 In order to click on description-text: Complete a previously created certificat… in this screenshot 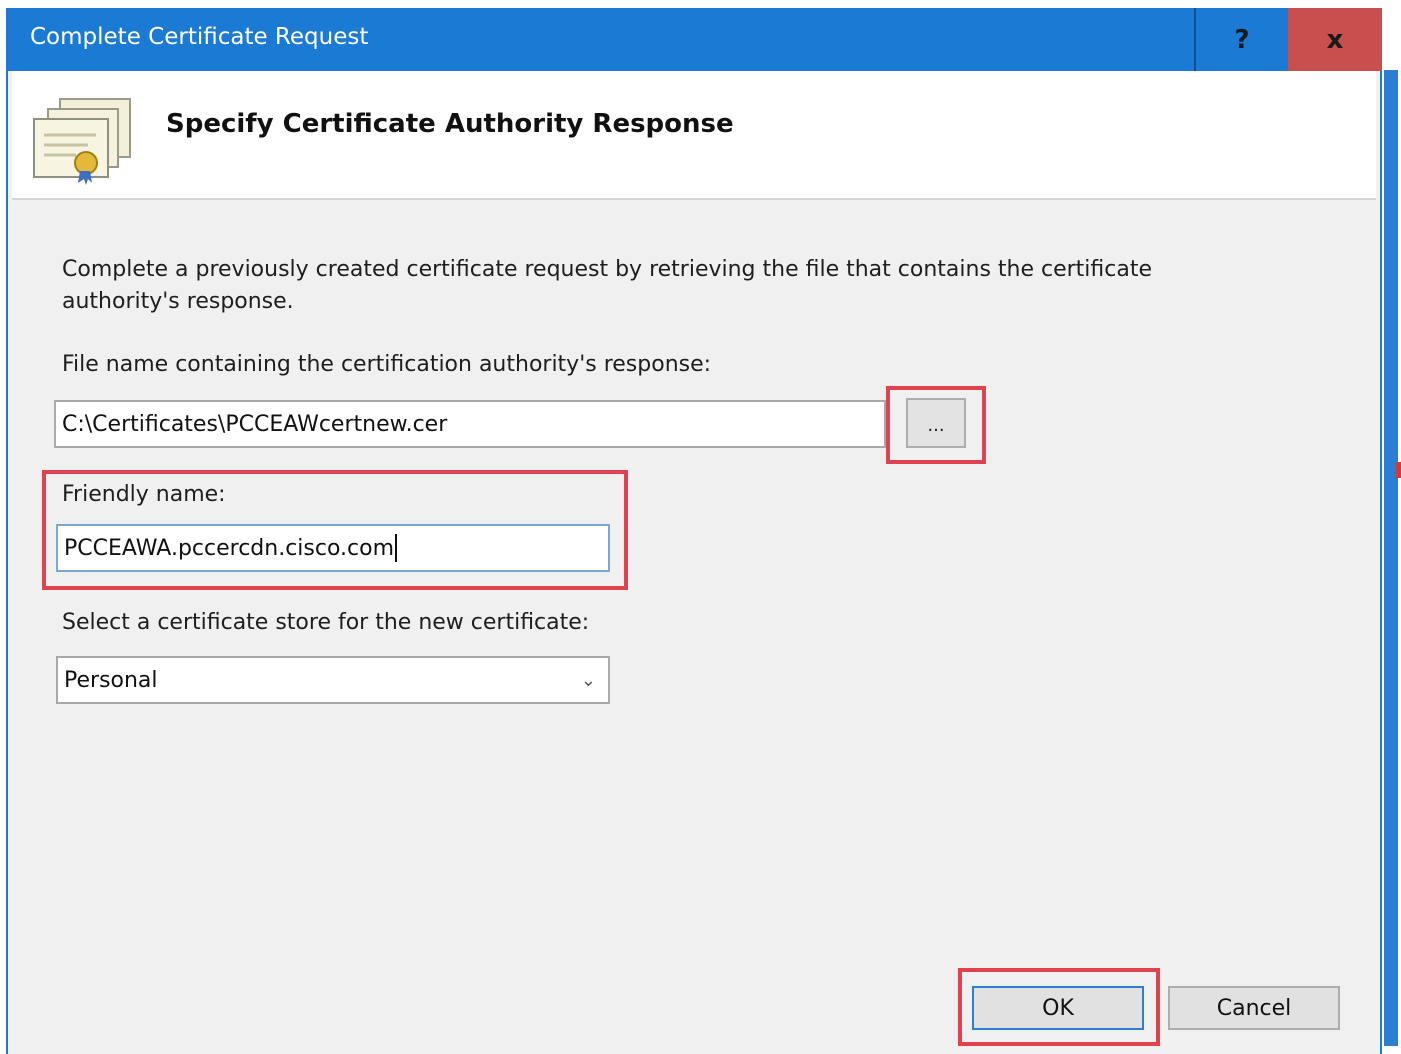, I will do `click(607, 285)`.